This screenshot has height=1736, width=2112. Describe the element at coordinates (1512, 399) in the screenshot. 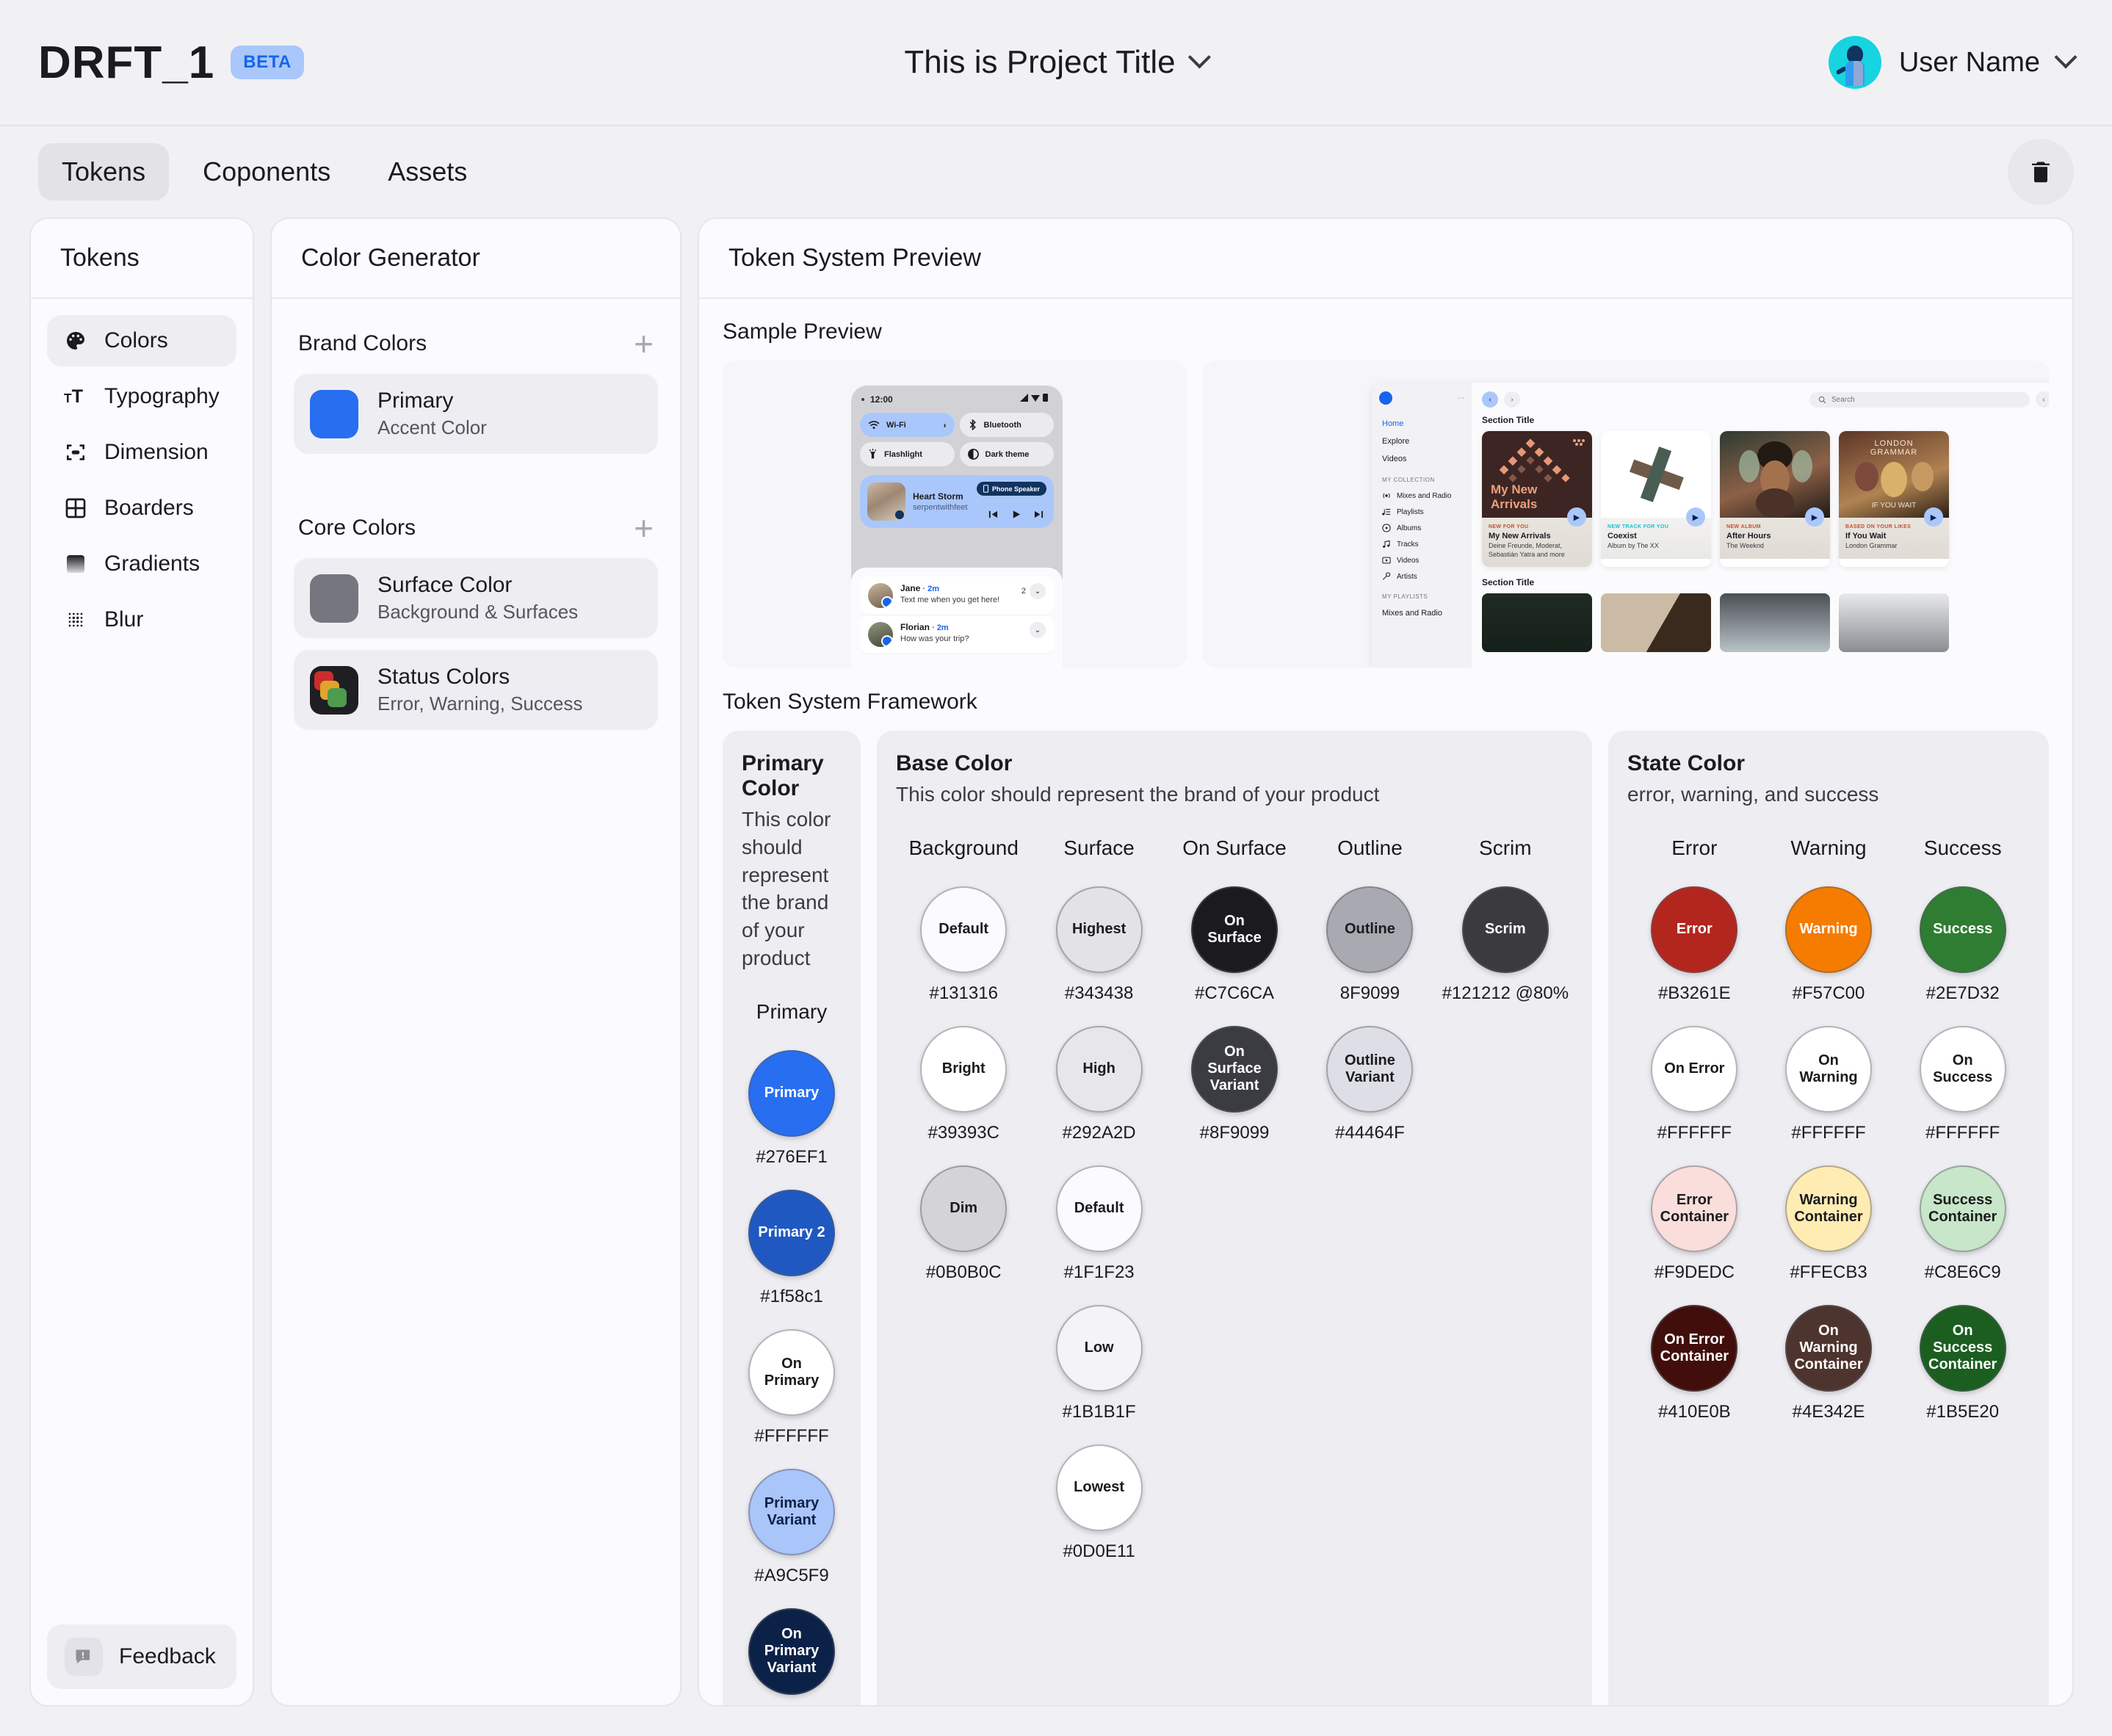

I see `forward-button: ›` at that location.